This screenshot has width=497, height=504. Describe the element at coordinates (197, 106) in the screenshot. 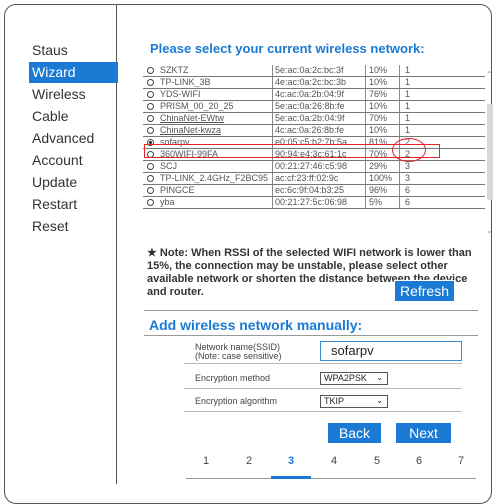

I see `network-ssid: PRISM_00_20_25` at that location.